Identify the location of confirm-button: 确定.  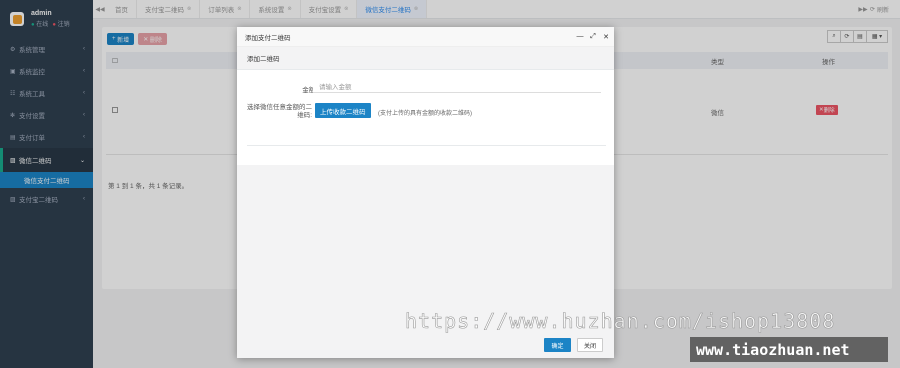
(557, 345).